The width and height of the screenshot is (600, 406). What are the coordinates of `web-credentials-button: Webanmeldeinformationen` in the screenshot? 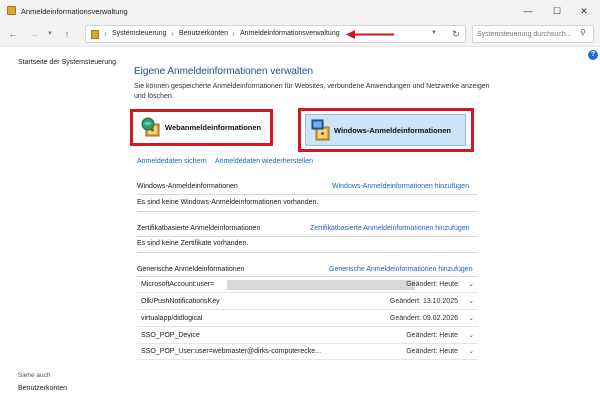 It's located at (202, 127).